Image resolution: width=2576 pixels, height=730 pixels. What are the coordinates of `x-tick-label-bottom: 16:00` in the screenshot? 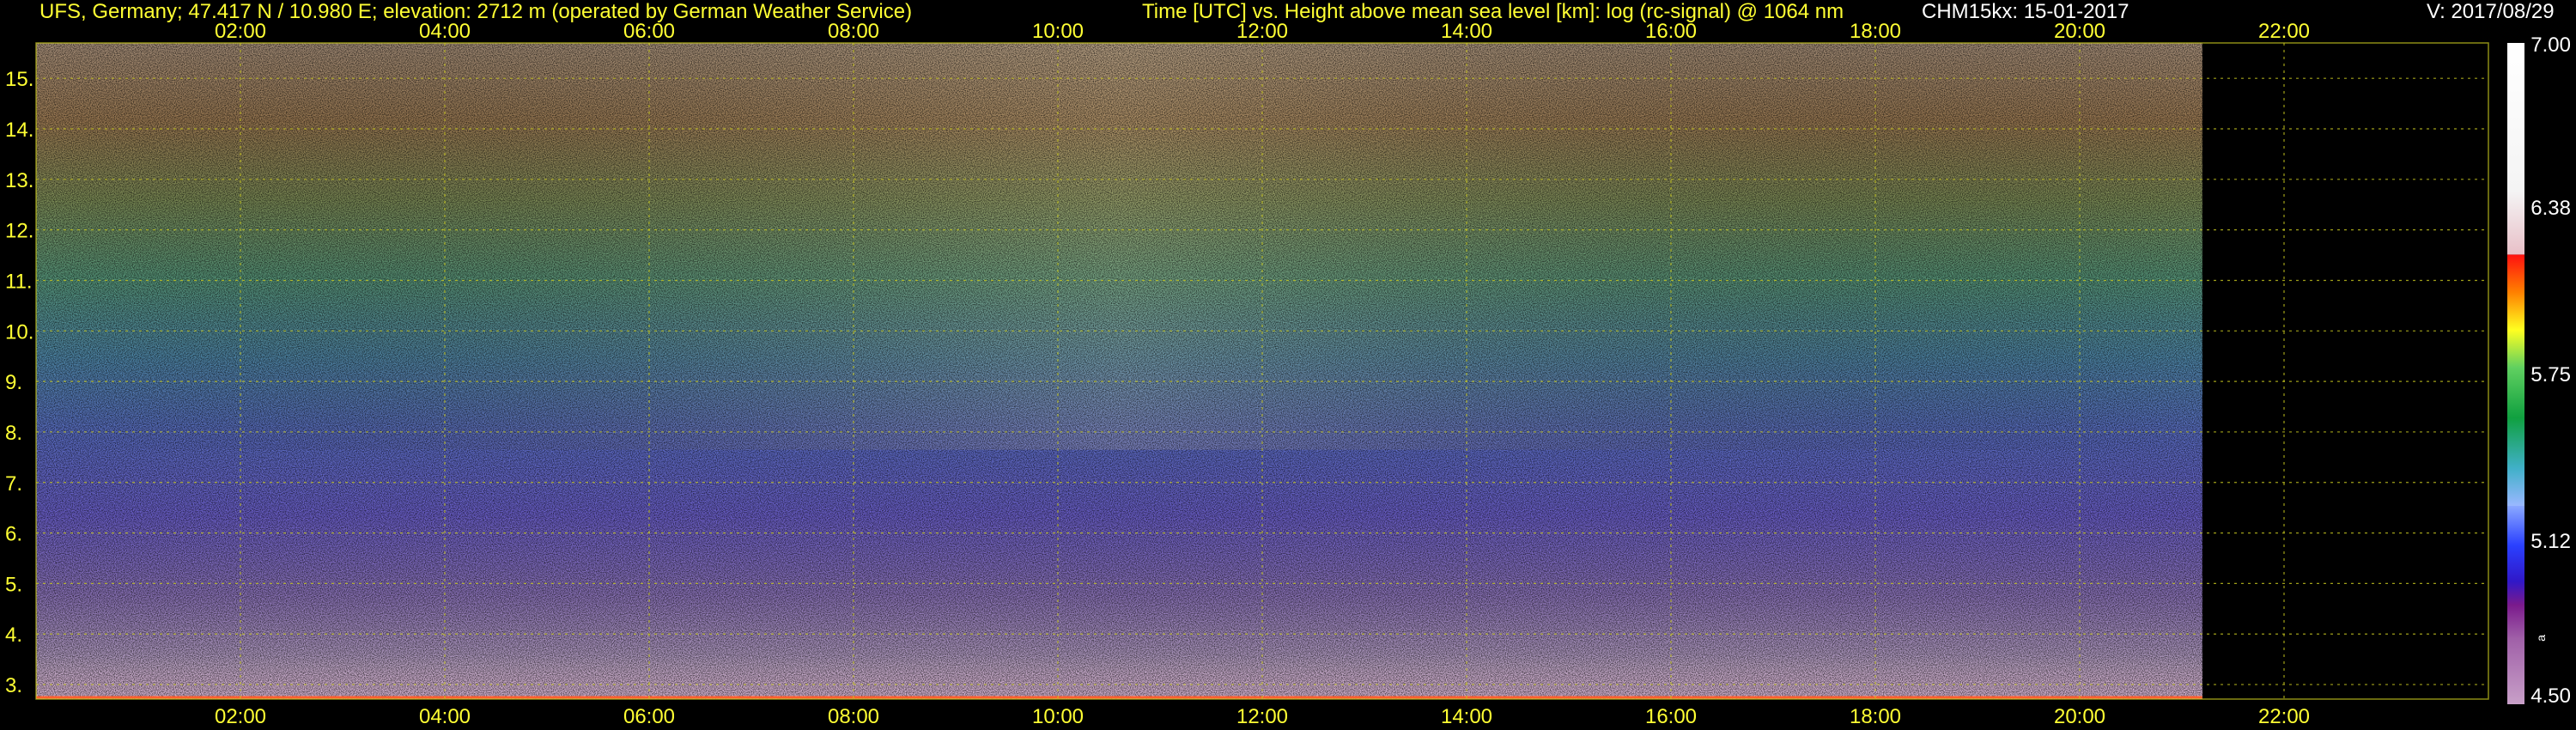 It's located at (1671, 716).